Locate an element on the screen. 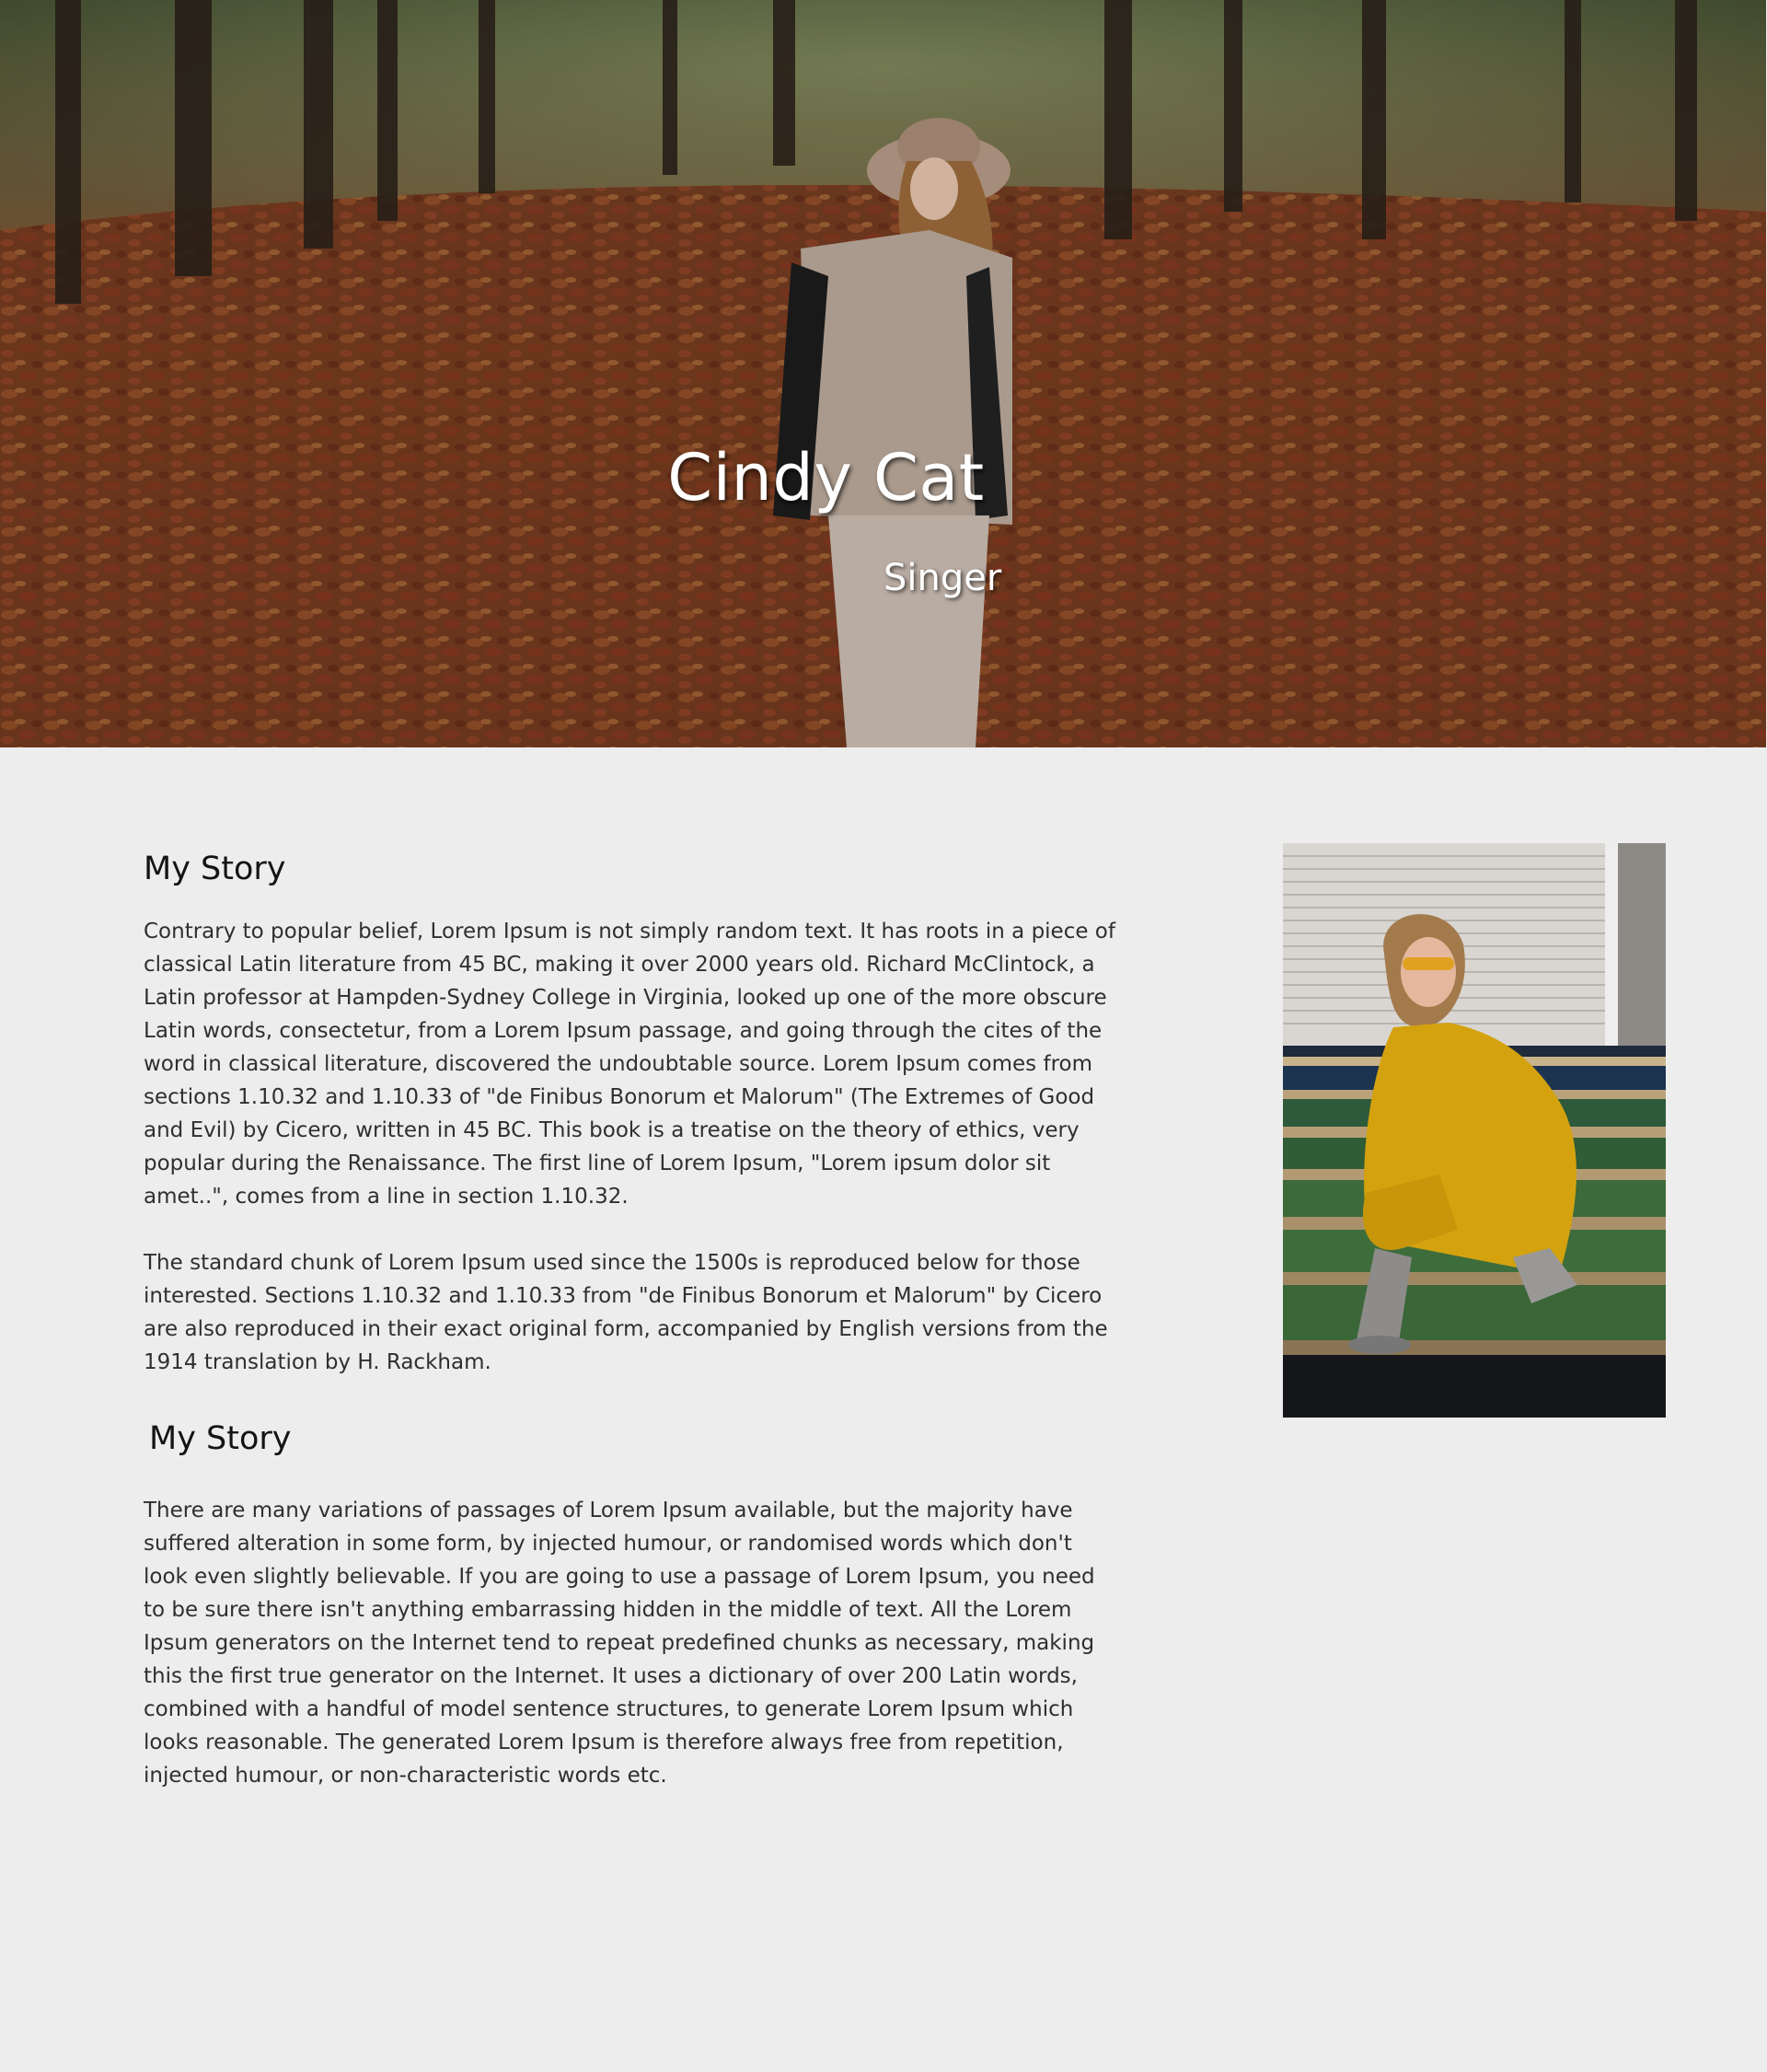 This screenshot has width=1767, height=2072. side-photo is located at coordinates (1474, 1131).